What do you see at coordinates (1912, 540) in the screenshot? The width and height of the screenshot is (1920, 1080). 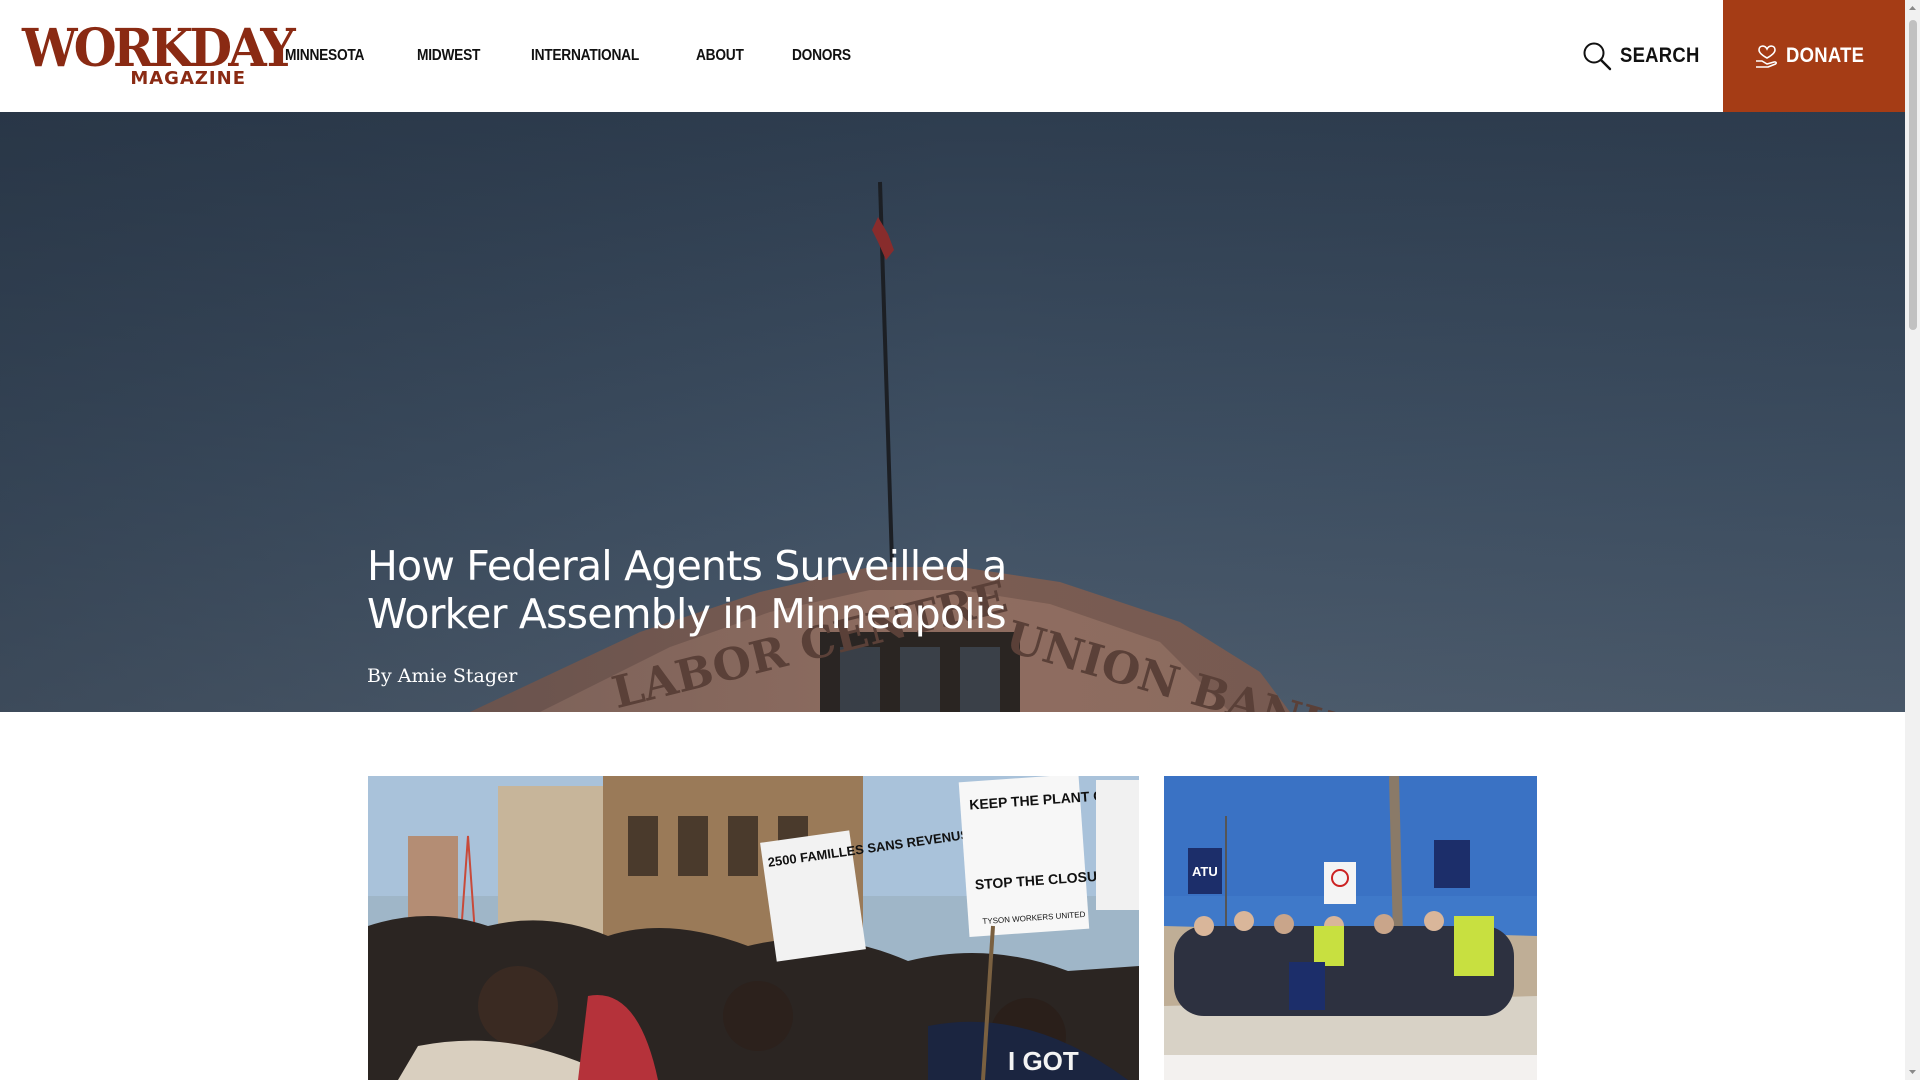 I see `page-scrollbar` at bounding box center [1912, 540].